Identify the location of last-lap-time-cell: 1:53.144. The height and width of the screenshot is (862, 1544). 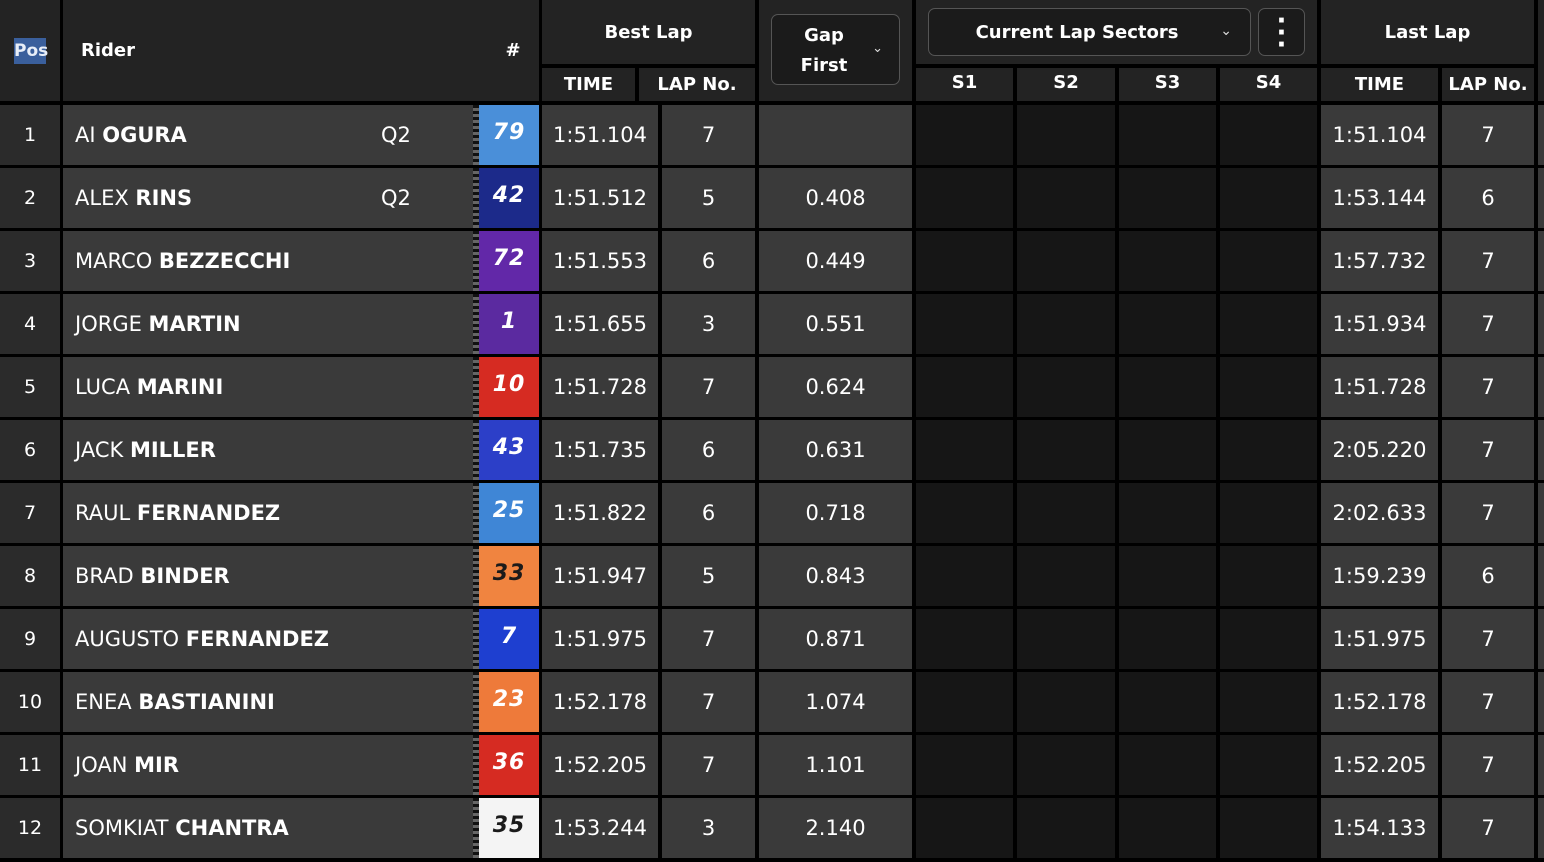
(1379, 198).